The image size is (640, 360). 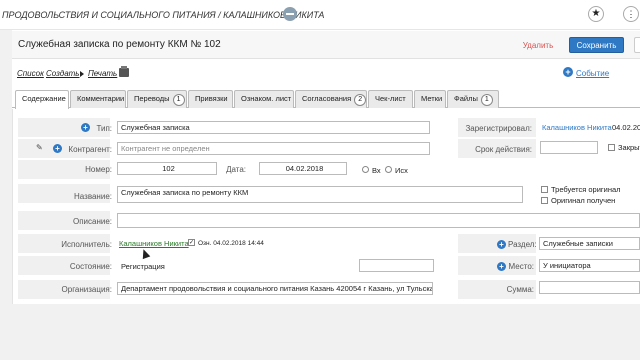 I want to click on tab-label: Файлы, so click(x=466, y=98).